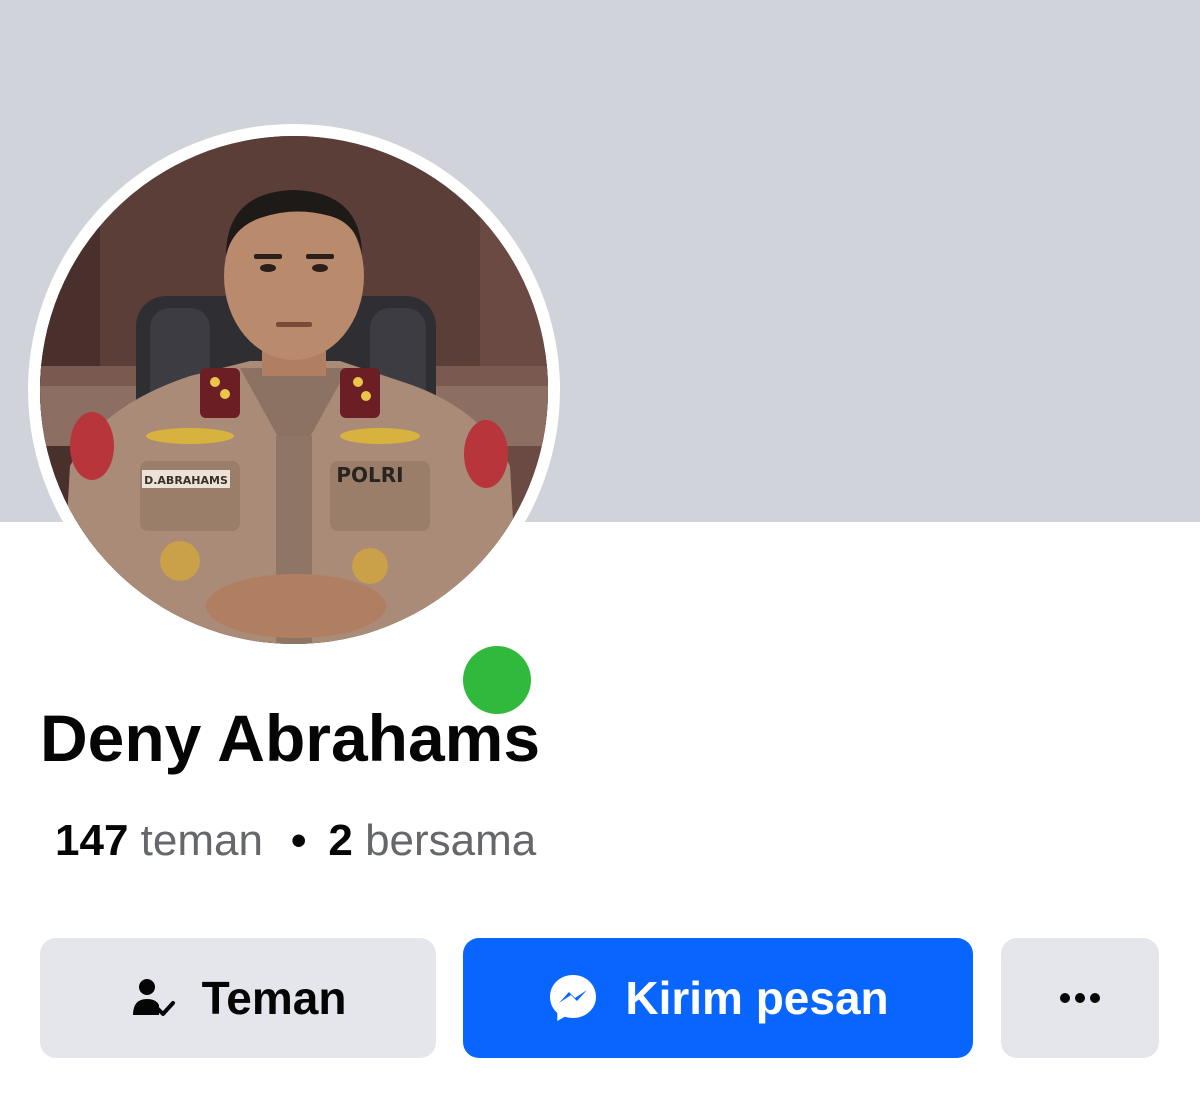 This screenshot has height=1108, width=1200. I want to click on send-message-button: Kirim pesan, so click(718, 998).